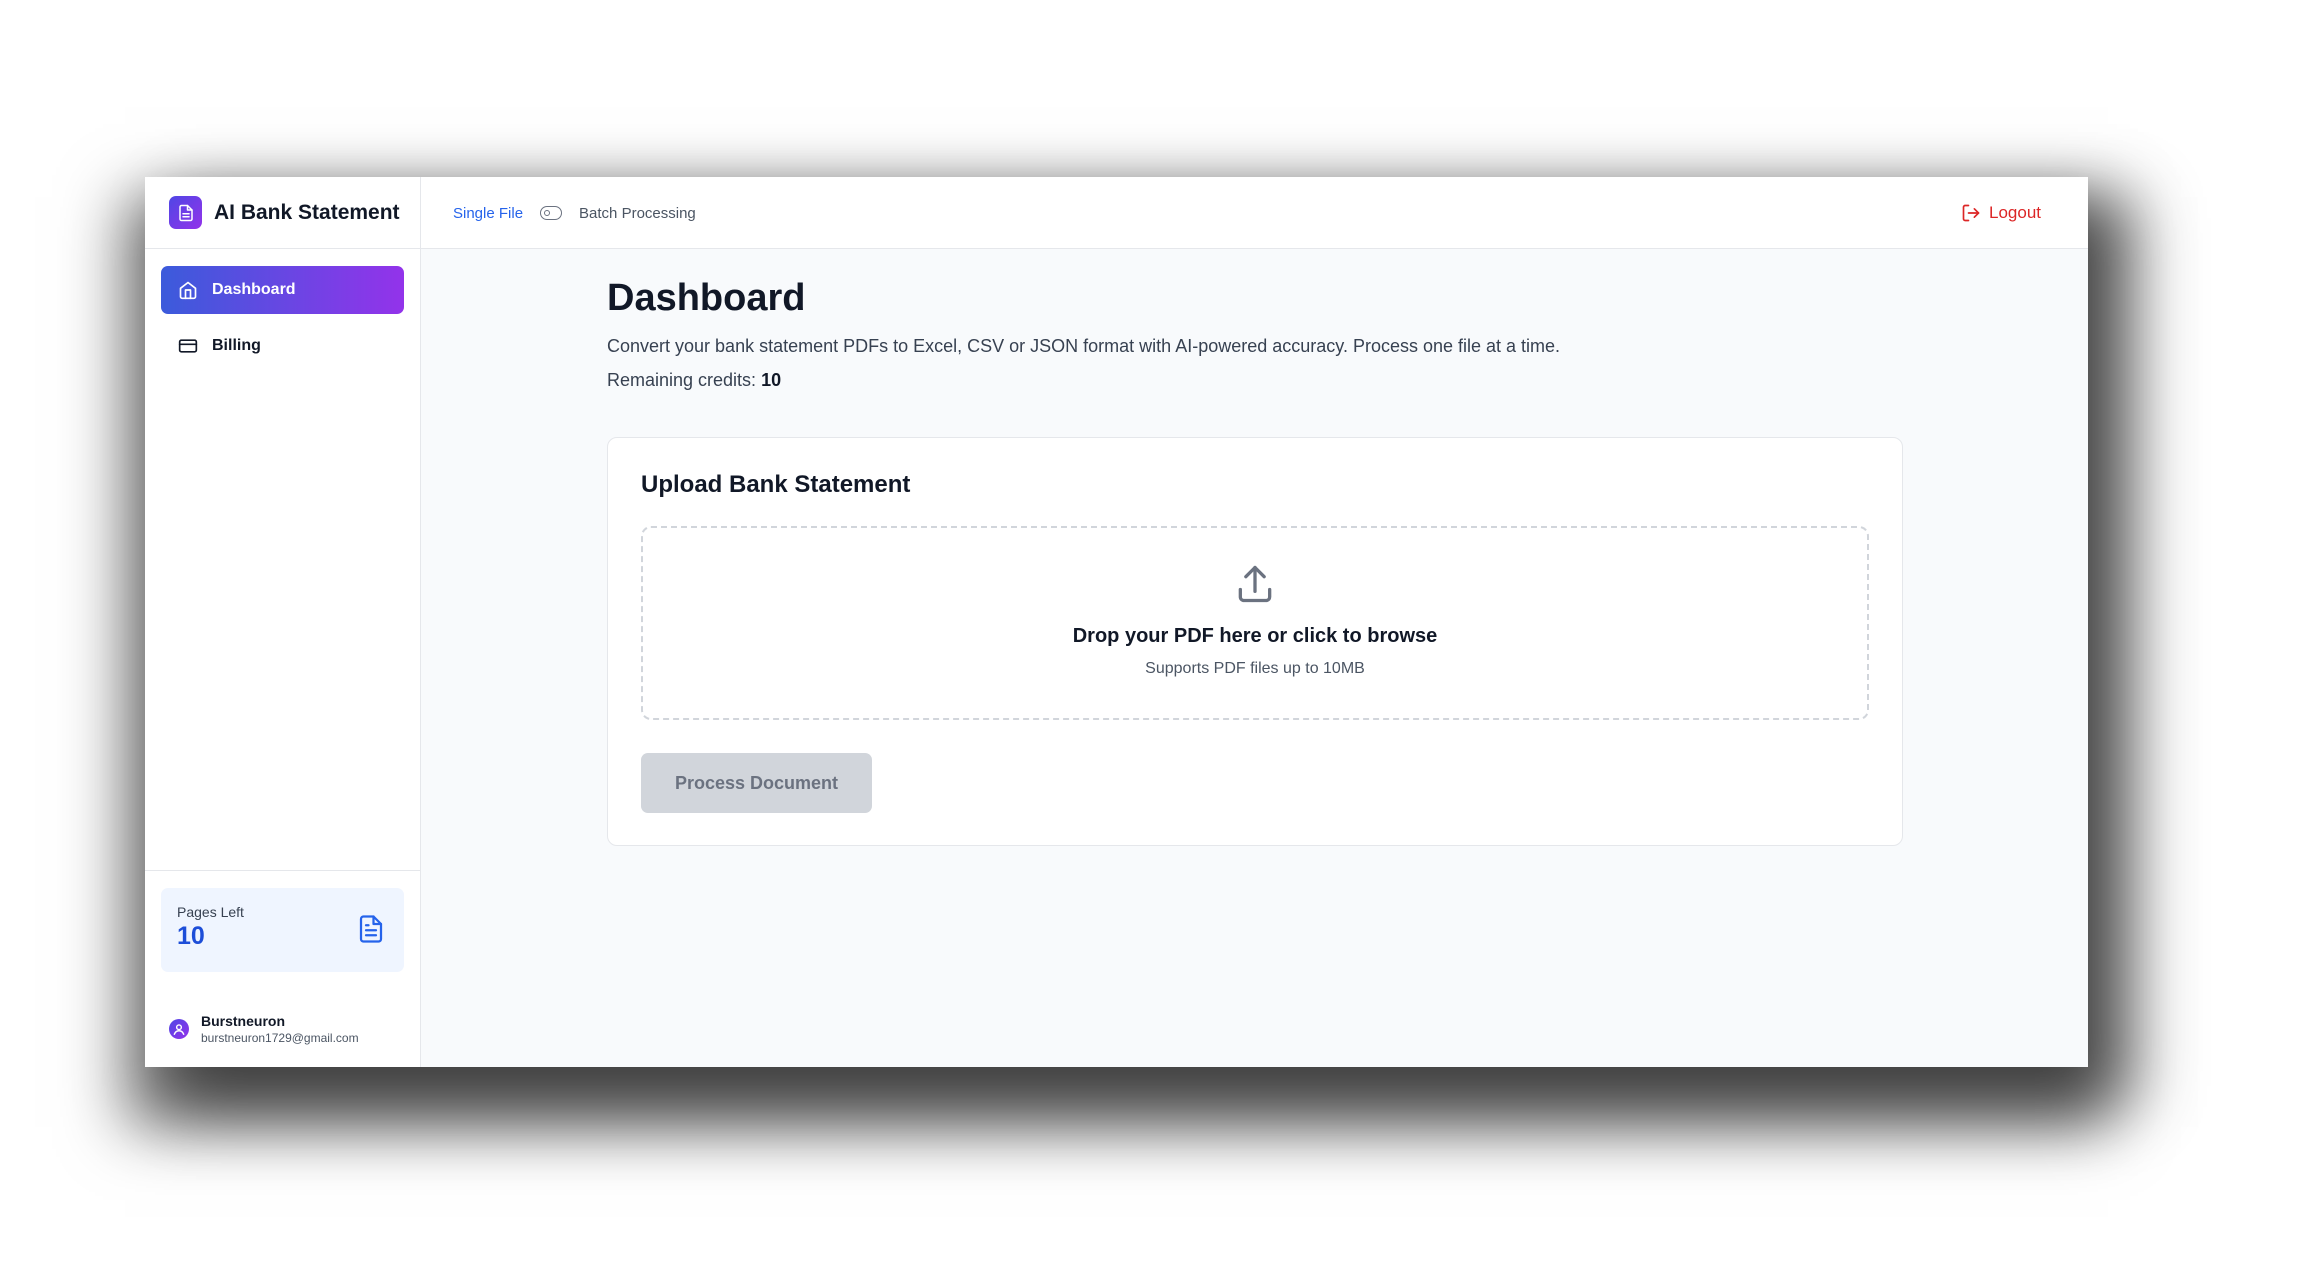 The height and width of the screenshot is (1284, 2324). I want to click on logout-button: Logout, so click(2001, 213).